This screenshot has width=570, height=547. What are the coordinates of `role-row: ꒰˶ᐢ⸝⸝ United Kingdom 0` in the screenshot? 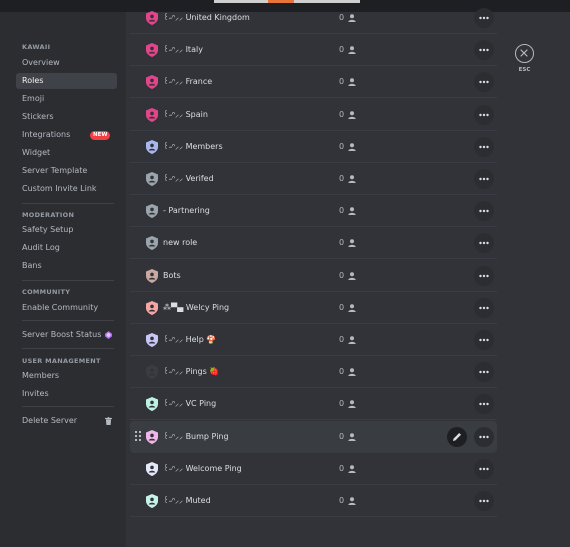 It's located at (313, 18).